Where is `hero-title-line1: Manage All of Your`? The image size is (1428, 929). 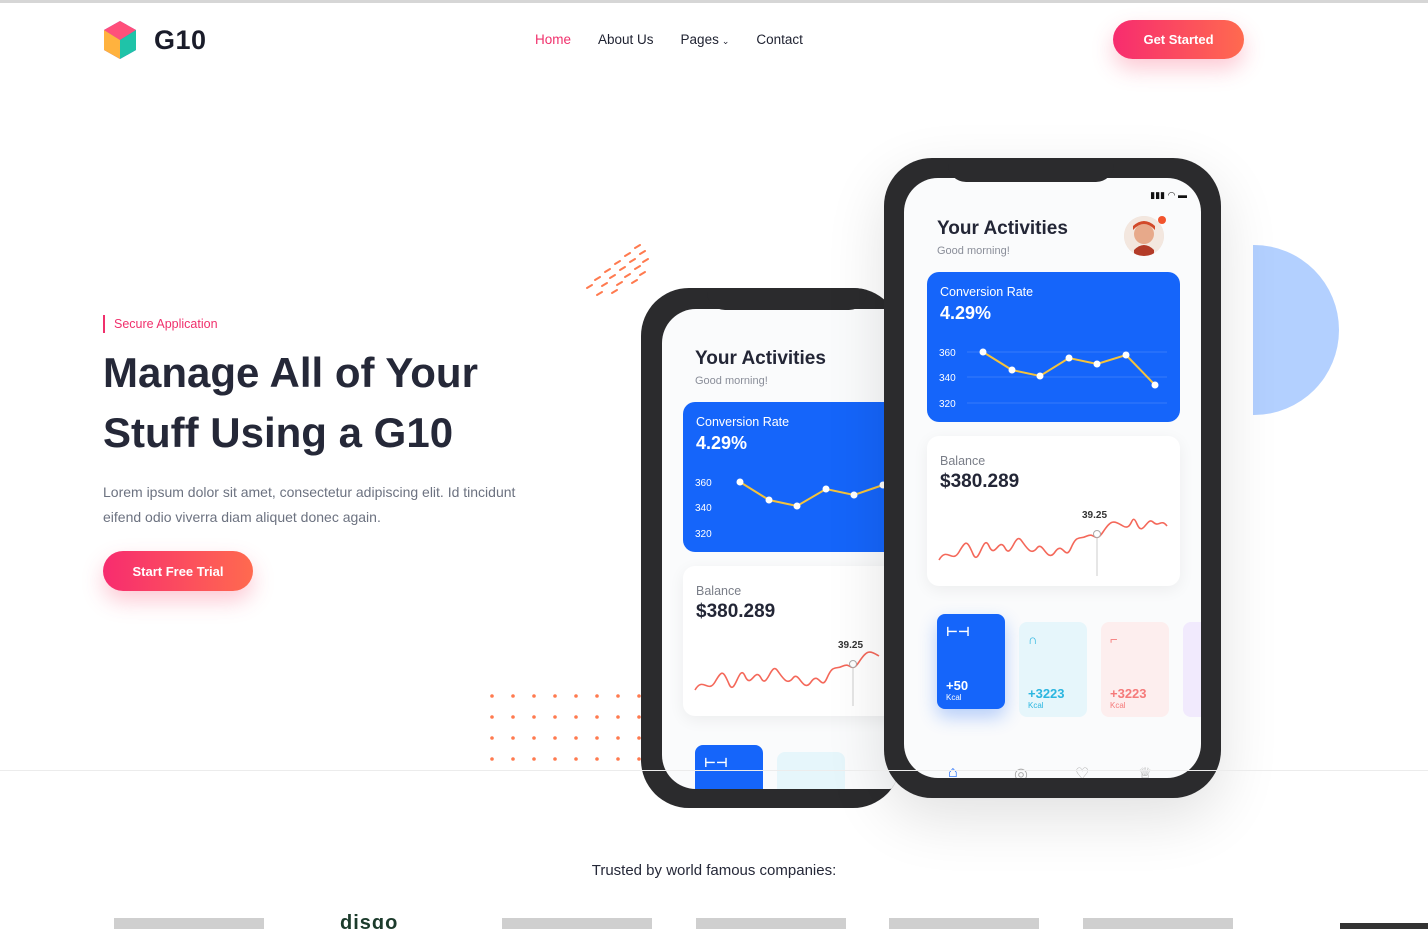
hero-title-line1: Manage All of Your is located at coordinates (290, 372).